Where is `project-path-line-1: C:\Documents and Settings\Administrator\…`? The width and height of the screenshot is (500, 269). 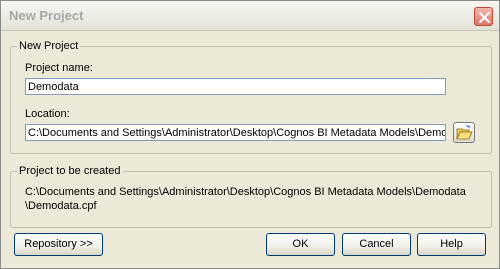 project-path-line-1: C:\Documents and Settings\Administrator\… is located at coordinates (245, 192).